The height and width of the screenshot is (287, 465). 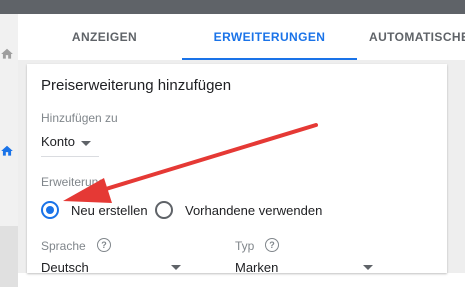 What do you see at coordinates (9, 256) in the screenshot?
I see `rail-section` at bounding box center [9, 256].